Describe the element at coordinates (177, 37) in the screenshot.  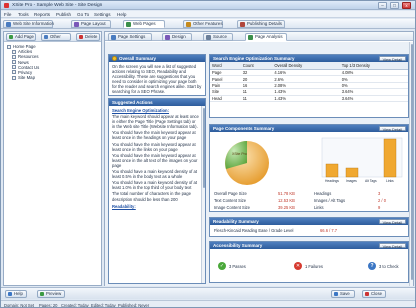
I see `tab-design: Design` at that location.